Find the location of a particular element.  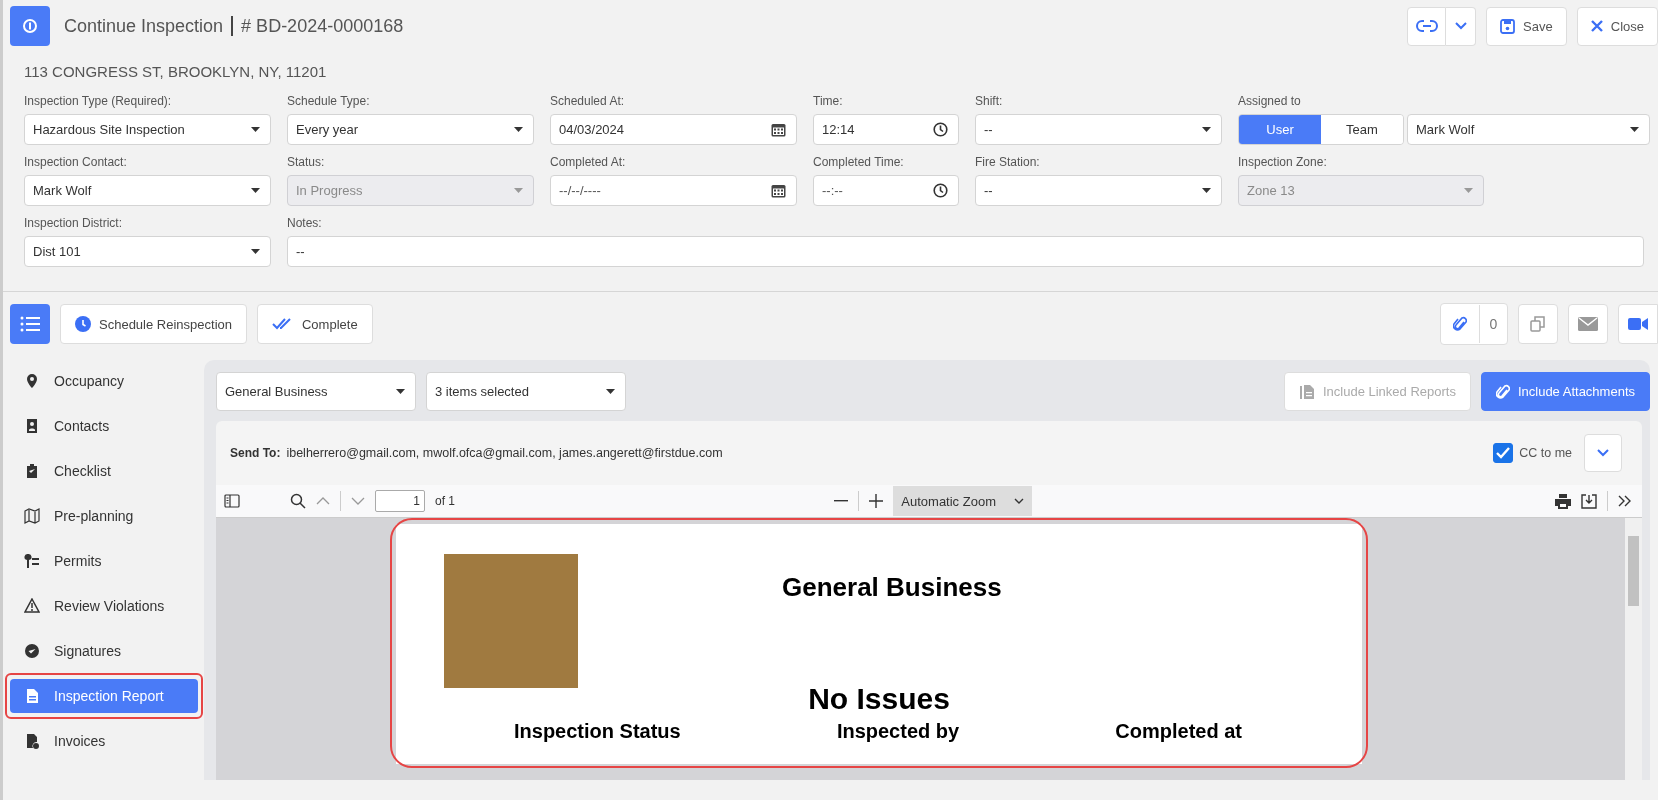

sidebar-item: Pre-planning is located at coordinates (104, 516).